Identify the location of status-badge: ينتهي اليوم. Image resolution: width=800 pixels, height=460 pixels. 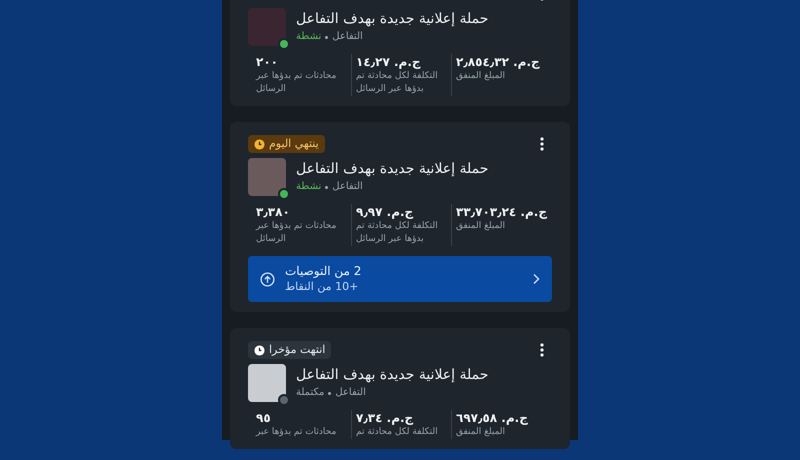
(286, 144).